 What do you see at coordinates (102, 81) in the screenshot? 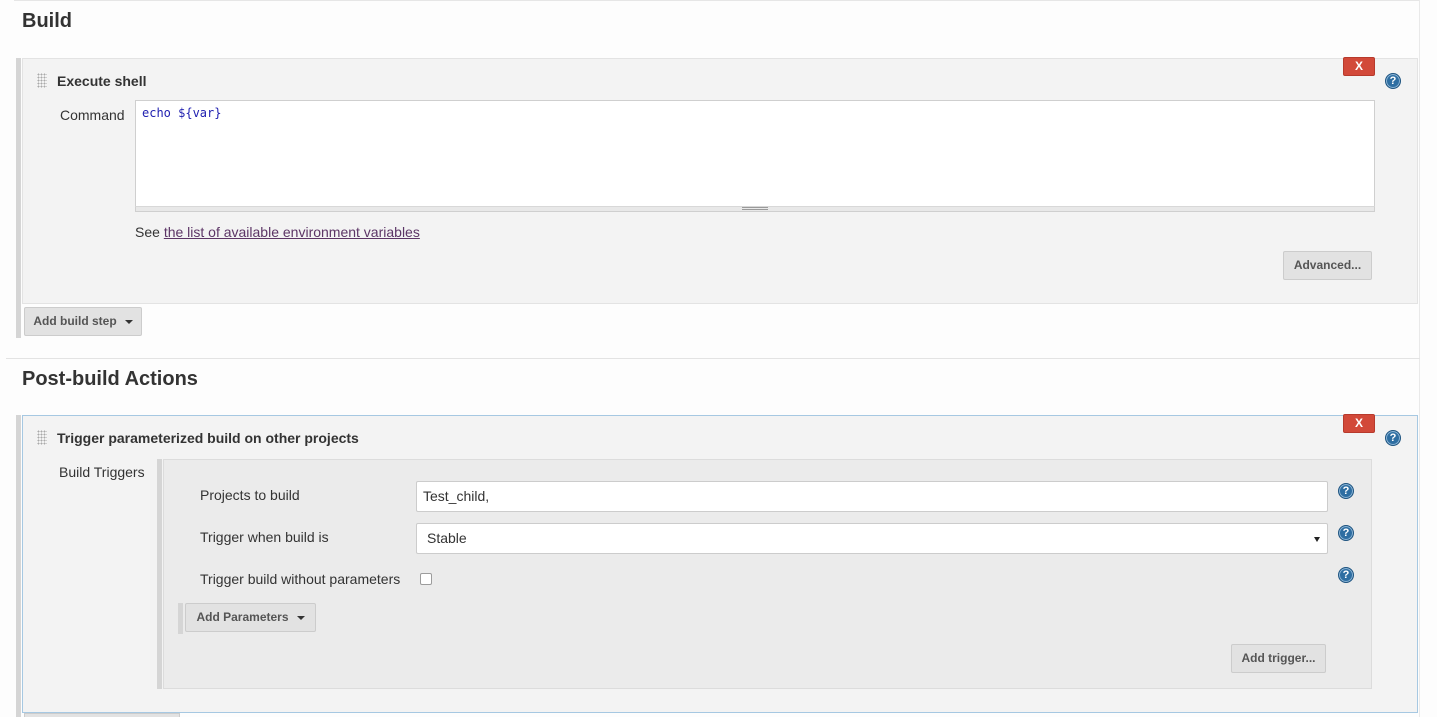
I see `execute-shell-title: Execute shell` at bounding box center [102, 81].